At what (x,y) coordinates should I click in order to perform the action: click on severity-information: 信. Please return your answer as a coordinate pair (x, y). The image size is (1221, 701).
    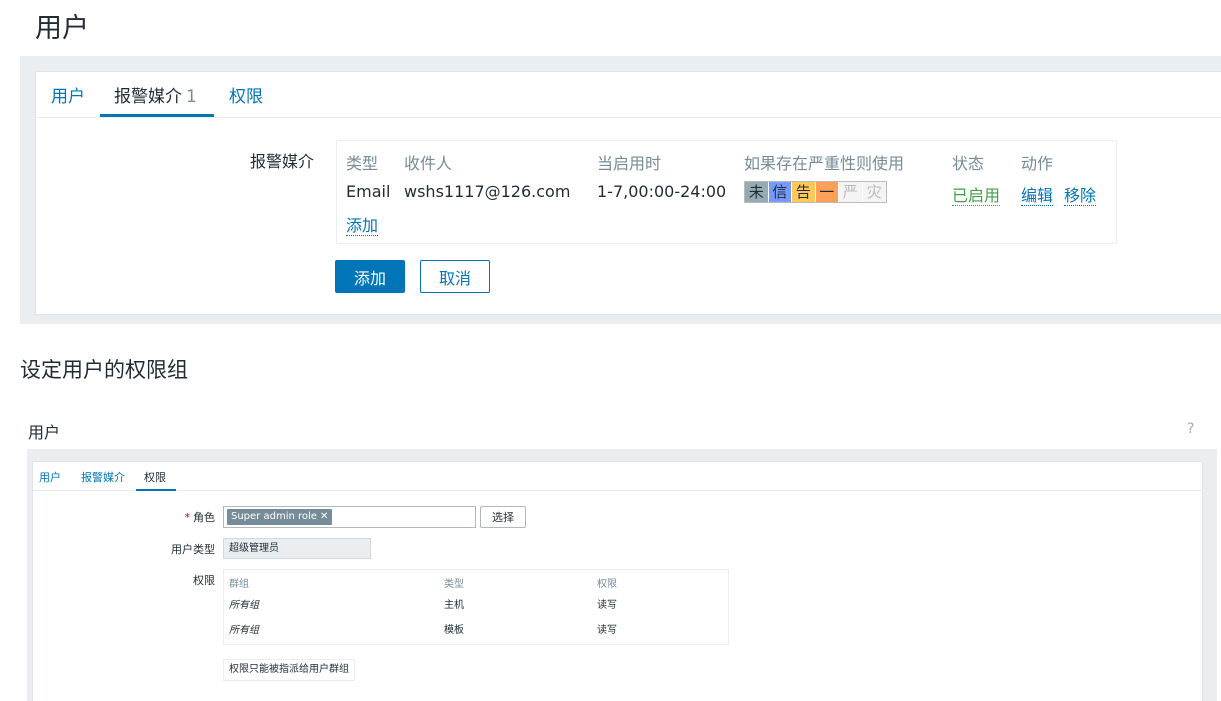
    Looking at the image, I should click on (780, 192).